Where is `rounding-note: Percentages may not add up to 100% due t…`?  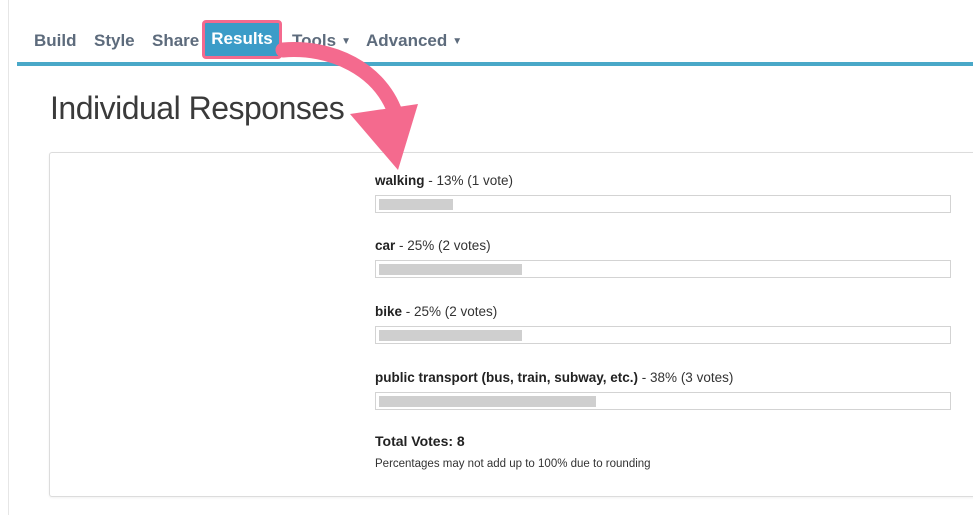 rounding-note: Percentages may not add up to 100% due t… is located at coordinates (513, 464).